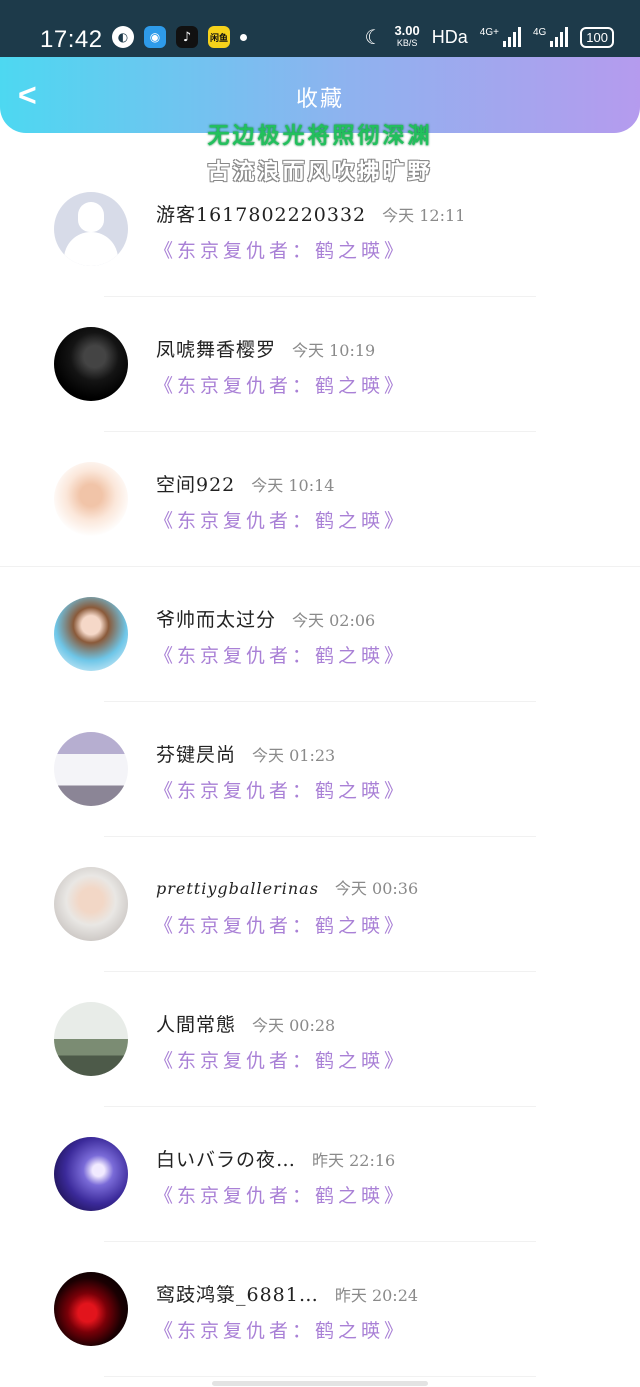  I want to click on moon-icon: ☾, so click(373, 37).